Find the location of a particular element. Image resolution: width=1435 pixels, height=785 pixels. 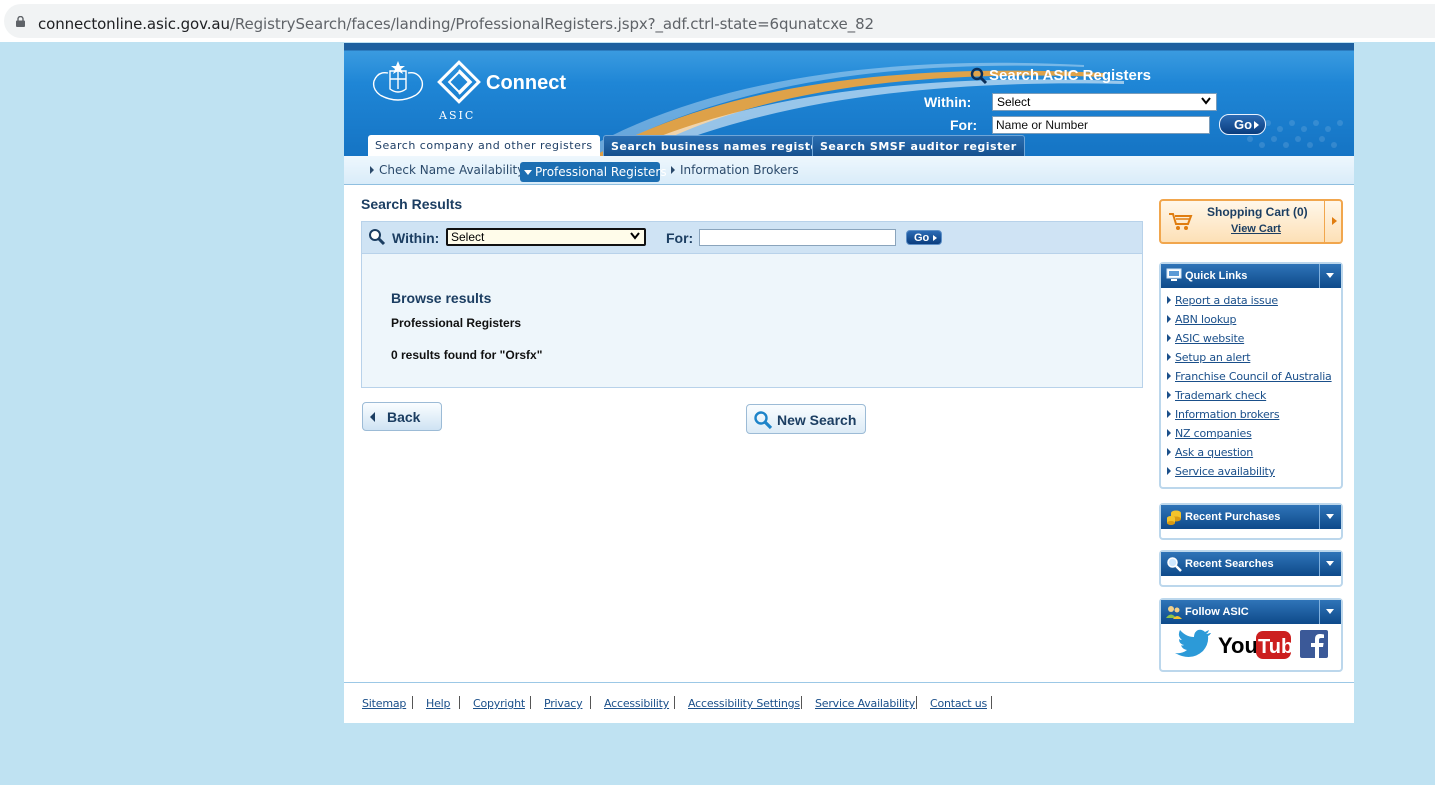

coat-of-arms-icon is located at coordinates (398, 81).